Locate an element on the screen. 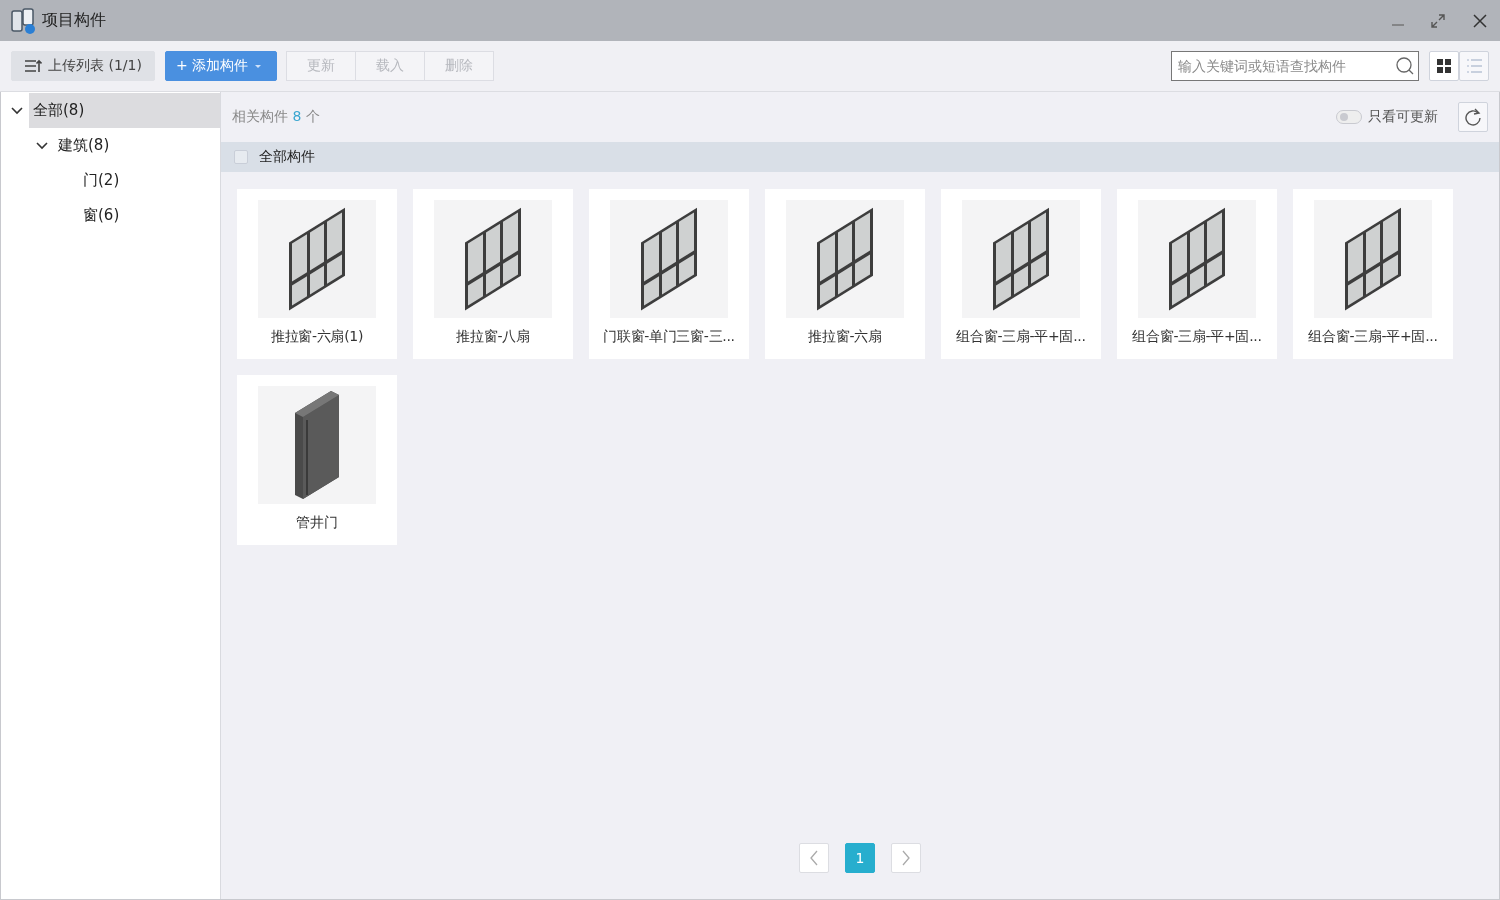  close-icon is located at coordinates (1480, 20).